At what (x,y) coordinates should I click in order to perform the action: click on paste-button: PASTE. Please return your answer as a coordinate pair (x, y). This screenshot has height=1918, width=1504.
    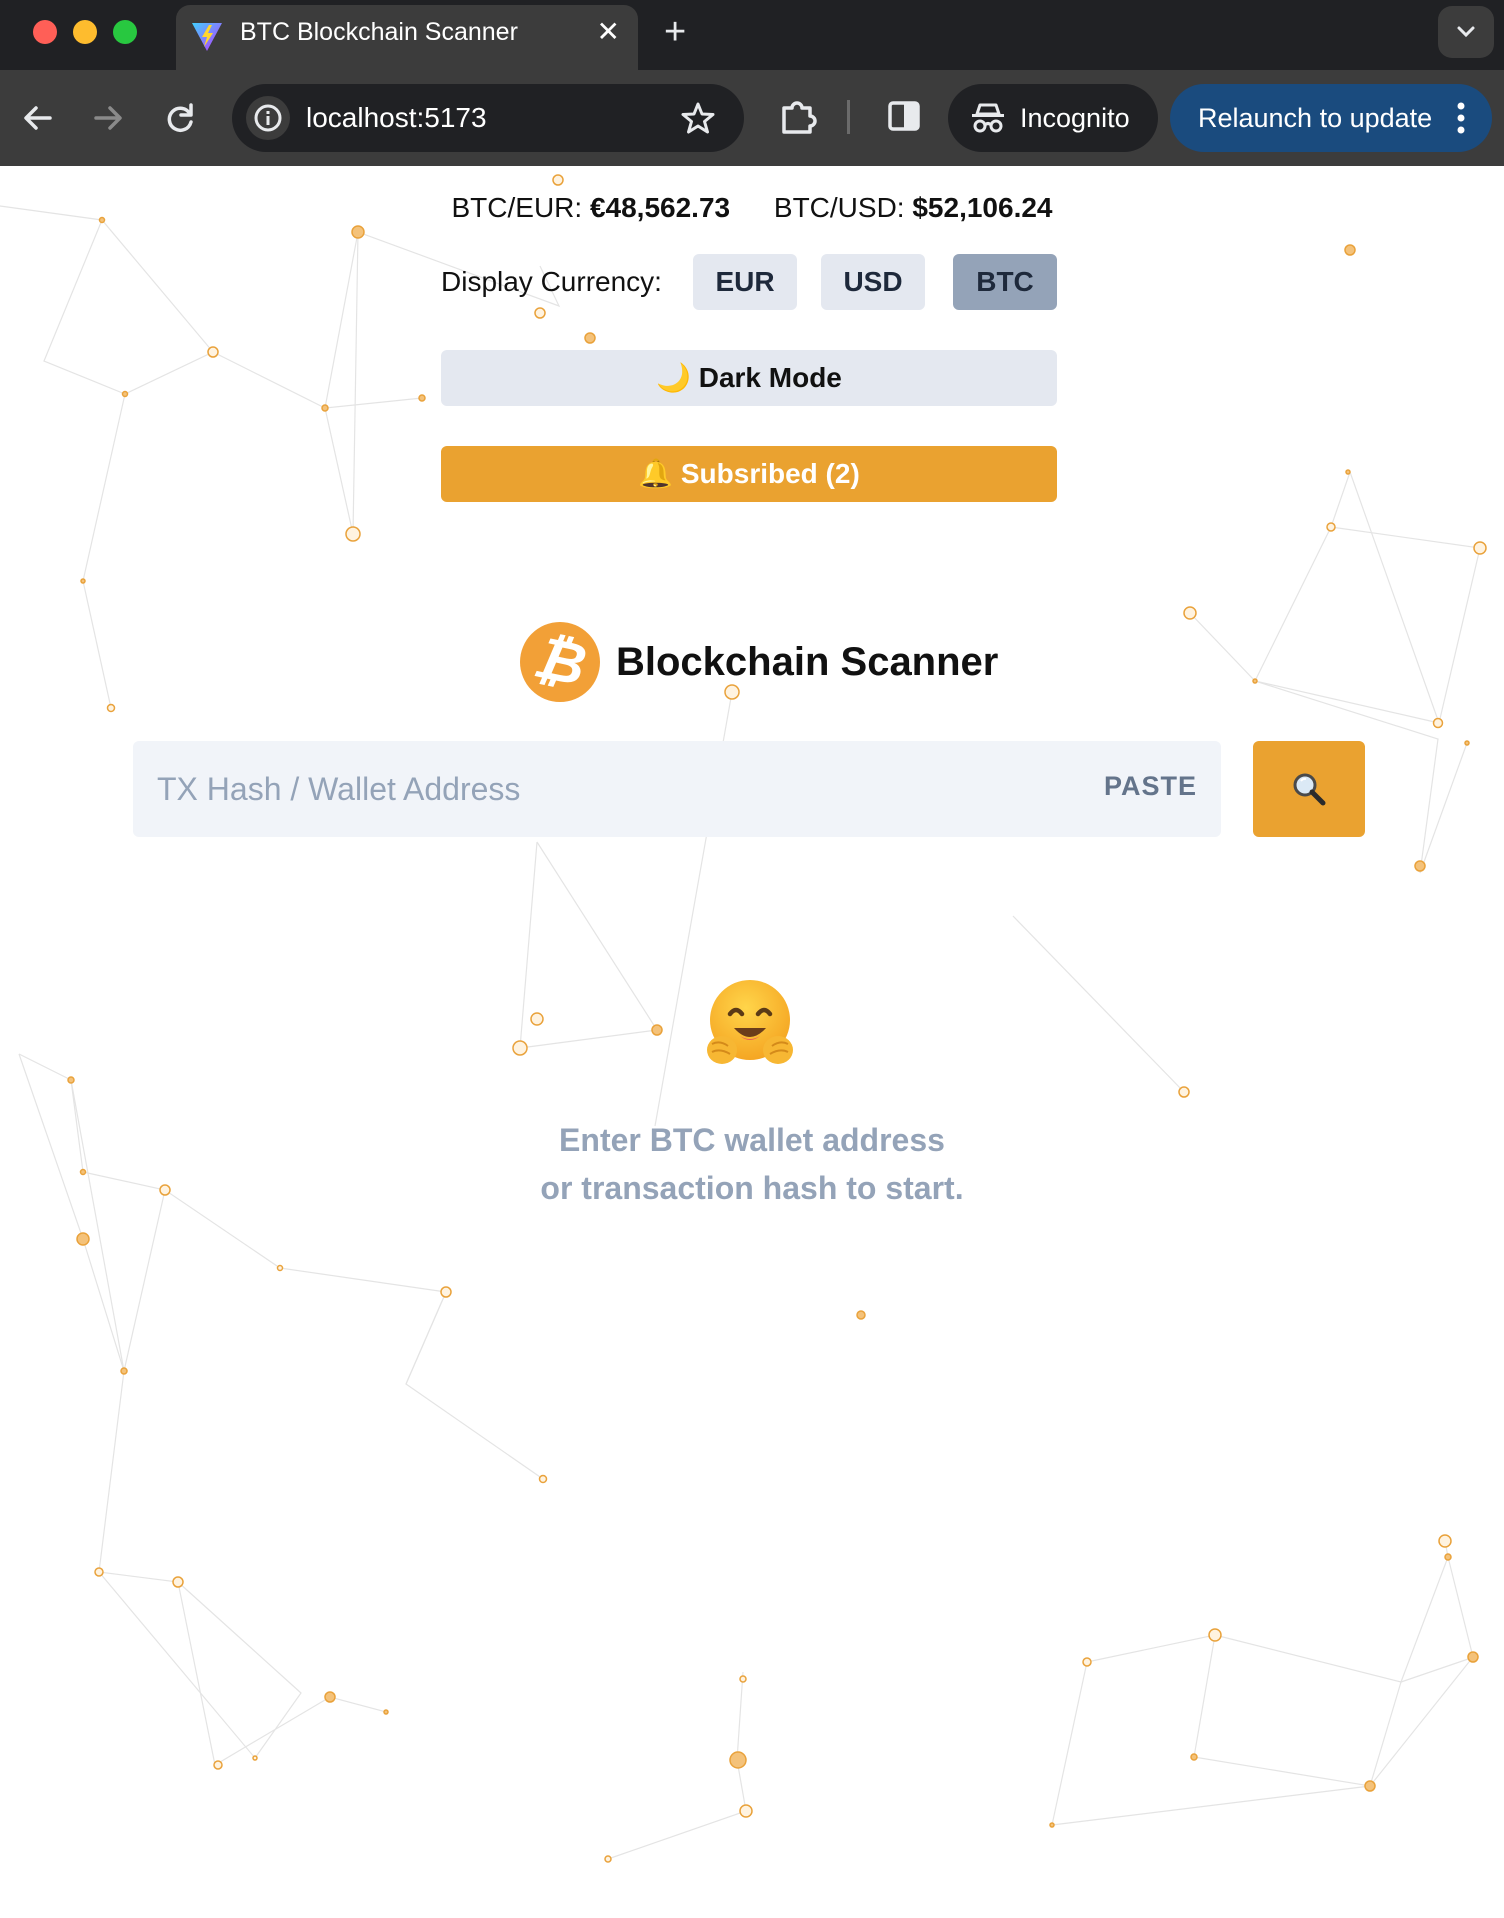
    Looking at the image, I should click on (1150, 786).